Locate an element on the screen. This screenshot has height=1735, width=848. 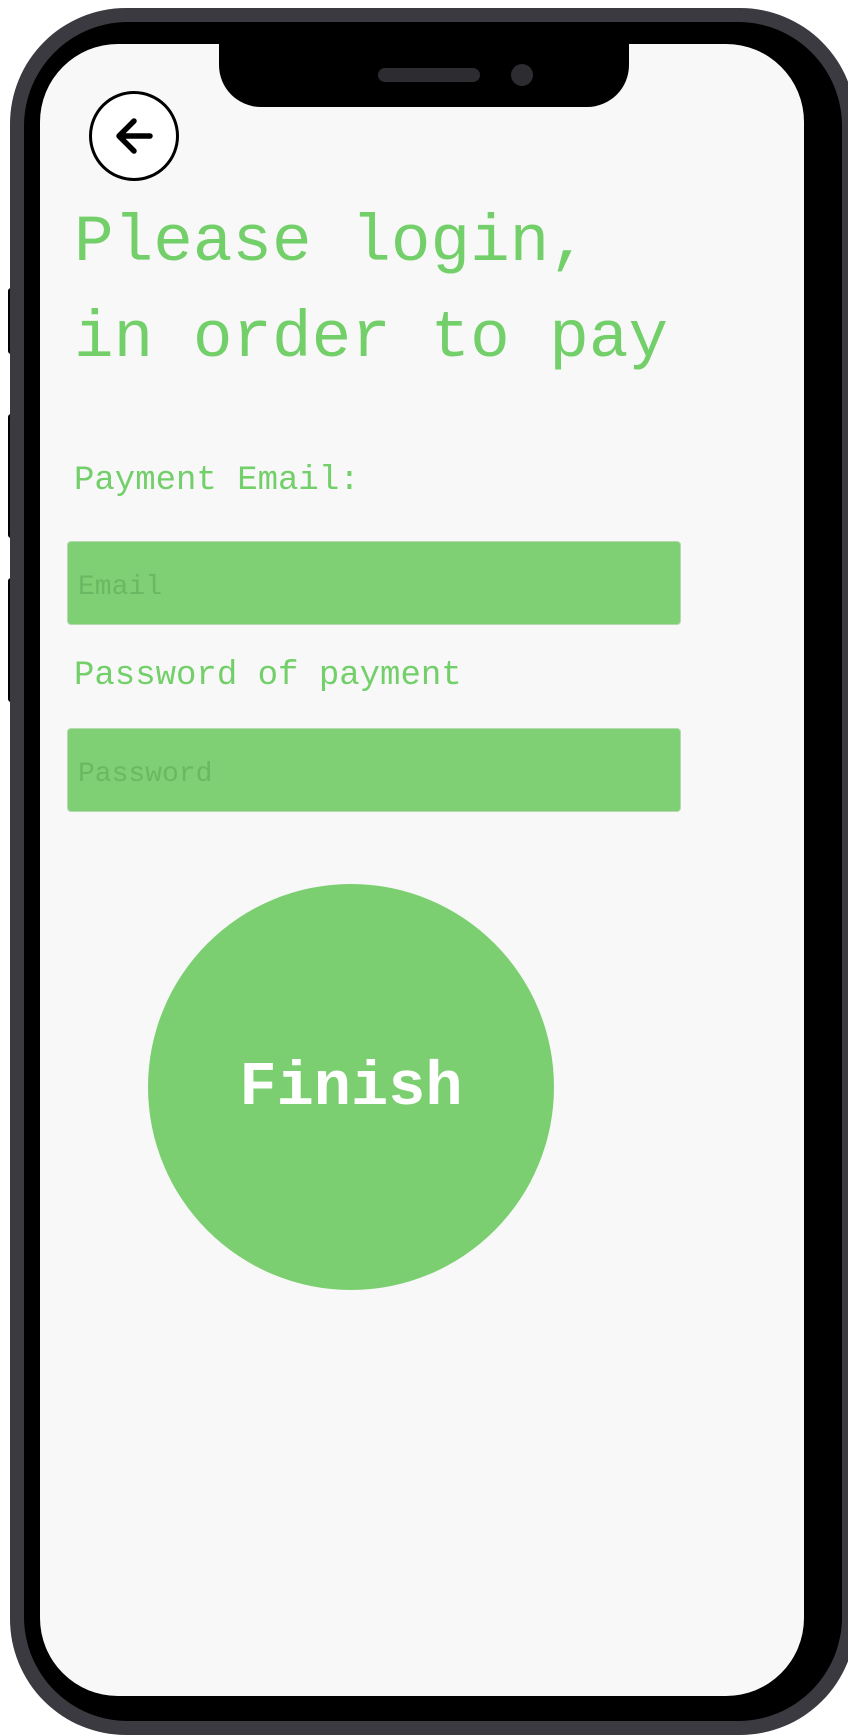
email-field-label: Payment Email: is located at coordinates (217, 481).